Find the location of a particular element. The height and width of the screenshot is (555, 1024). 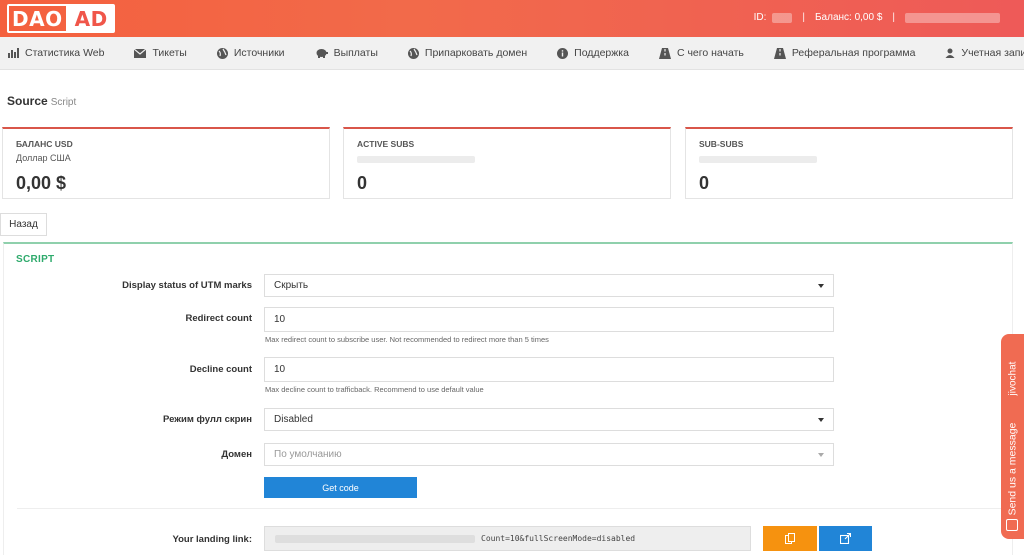

nav-label: Тикеты is located at coordinates (169, 53).